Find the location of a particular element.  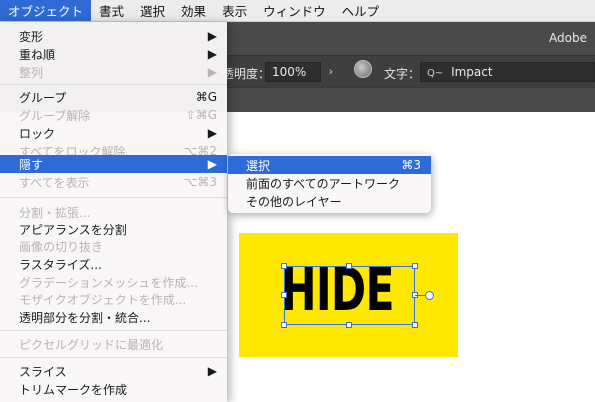

menu-item-hide: 隠す ▶ is located at coordinates (113, 164).